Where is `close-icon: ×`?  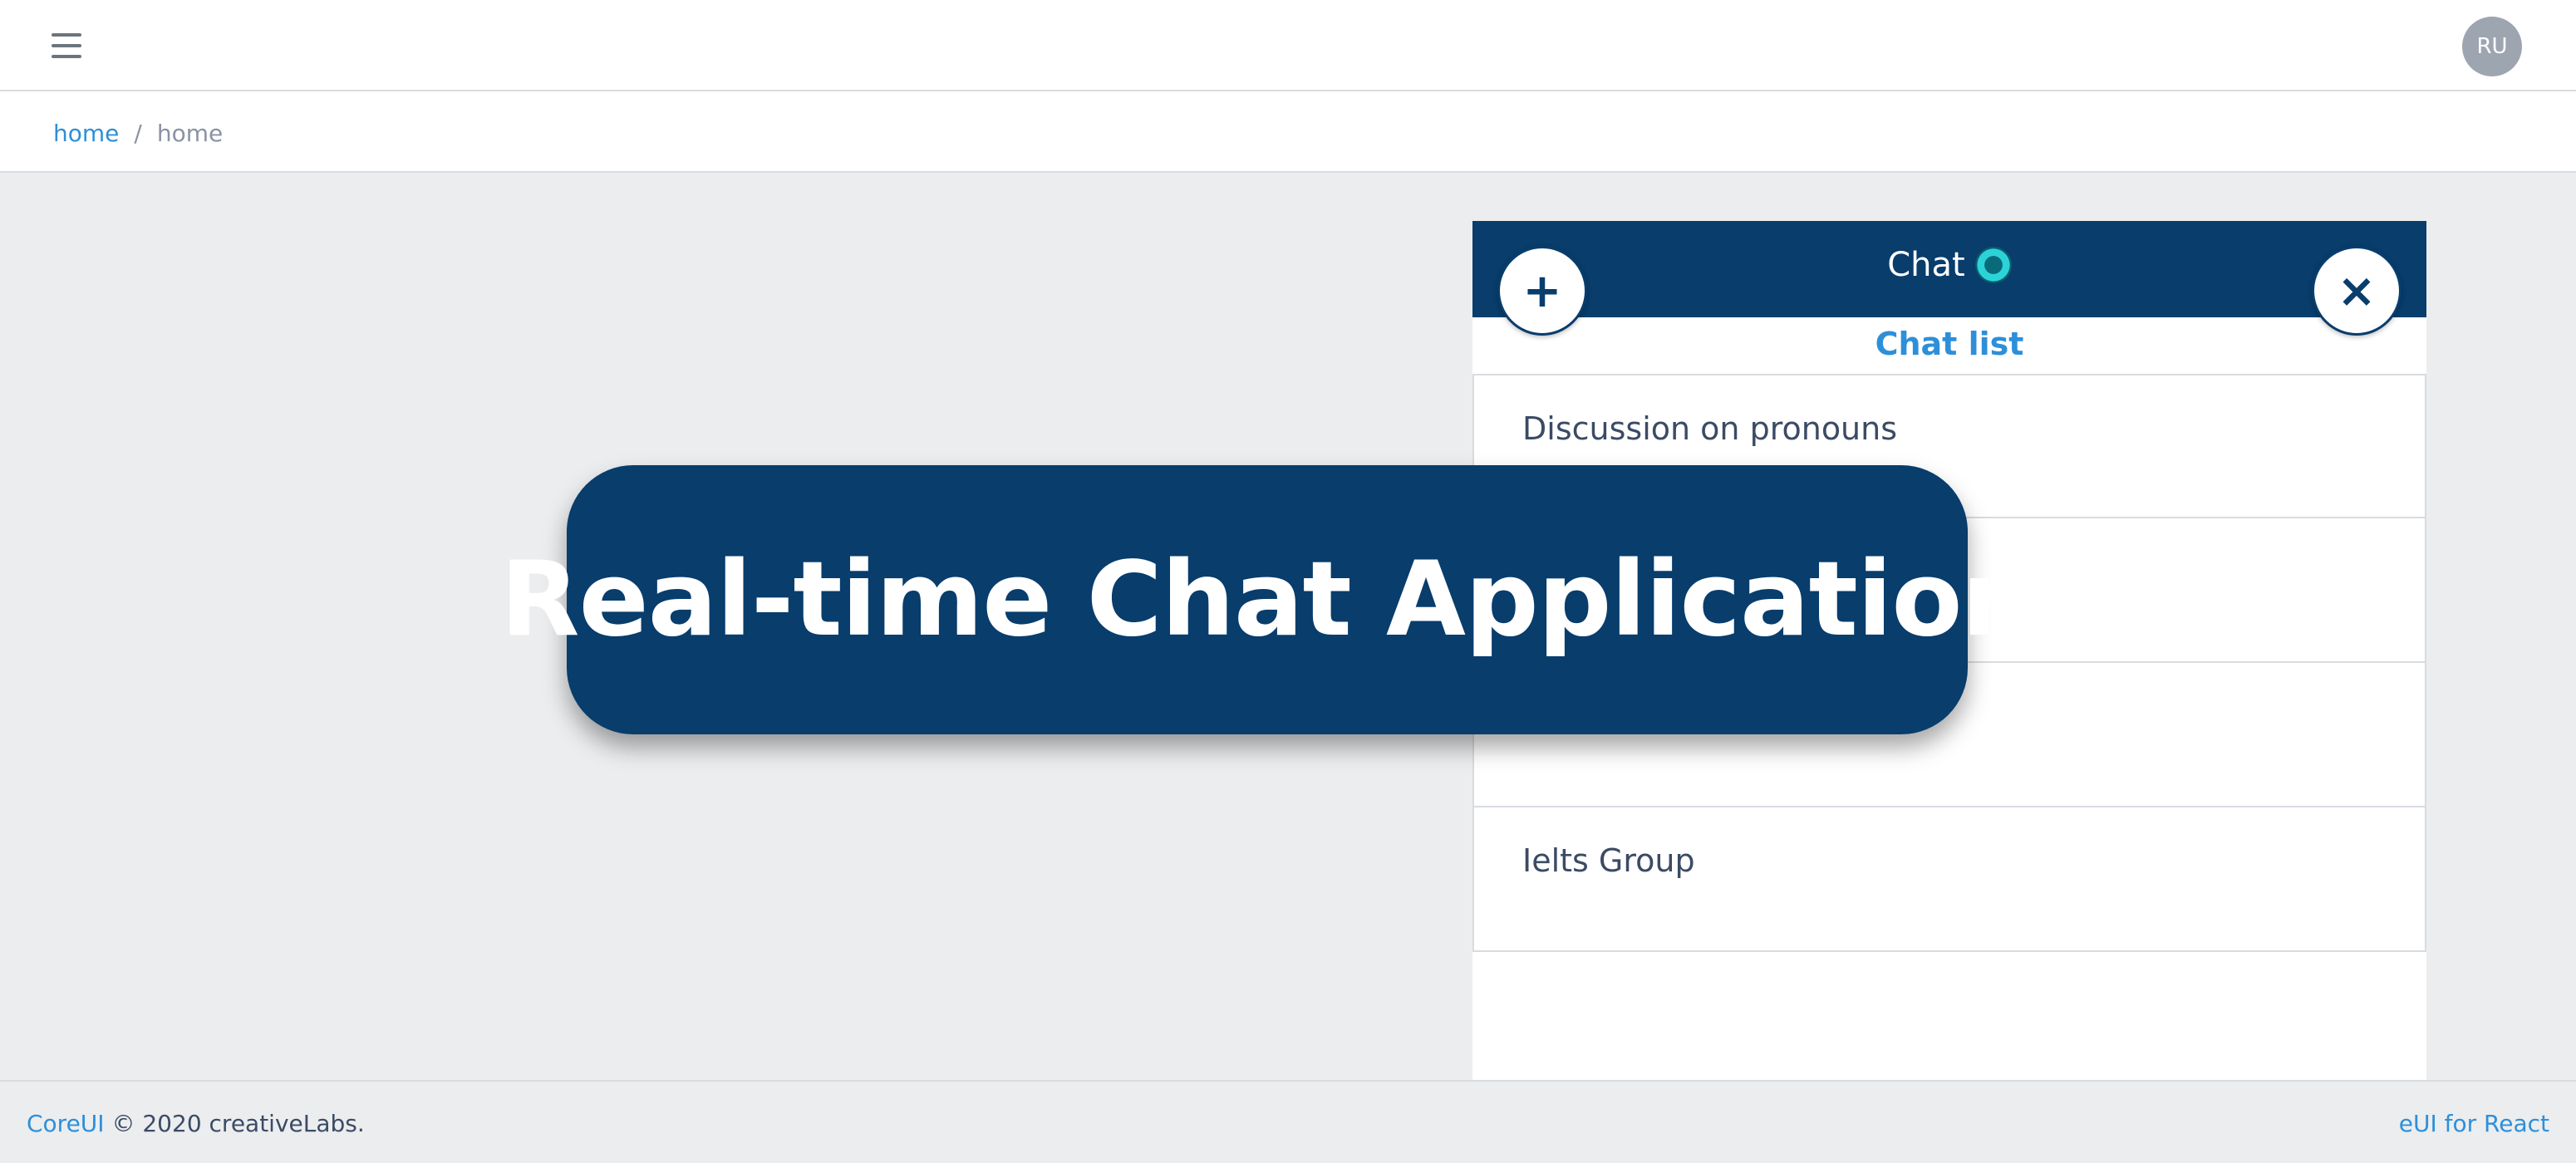
close-icon: × is located at coordinates (2357, 290).